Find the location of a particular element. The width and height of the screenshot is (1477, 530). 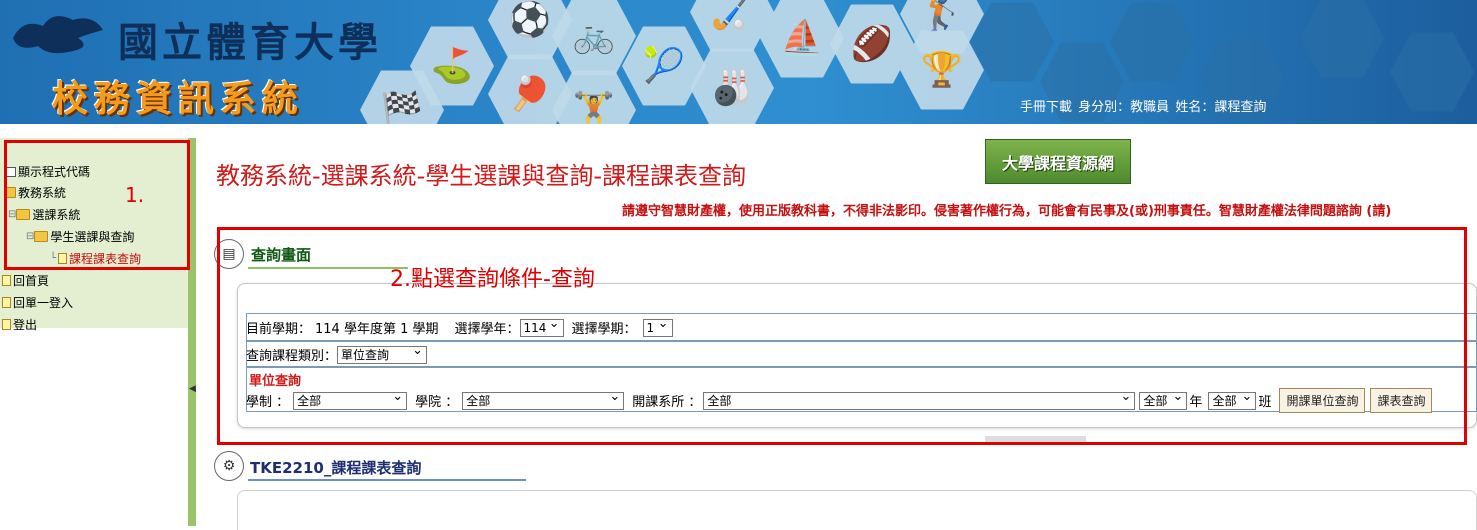

banner-links: 手冊下載 身分別：教職員 姓名：課程查詢 is located at coordinates (1144, 105).